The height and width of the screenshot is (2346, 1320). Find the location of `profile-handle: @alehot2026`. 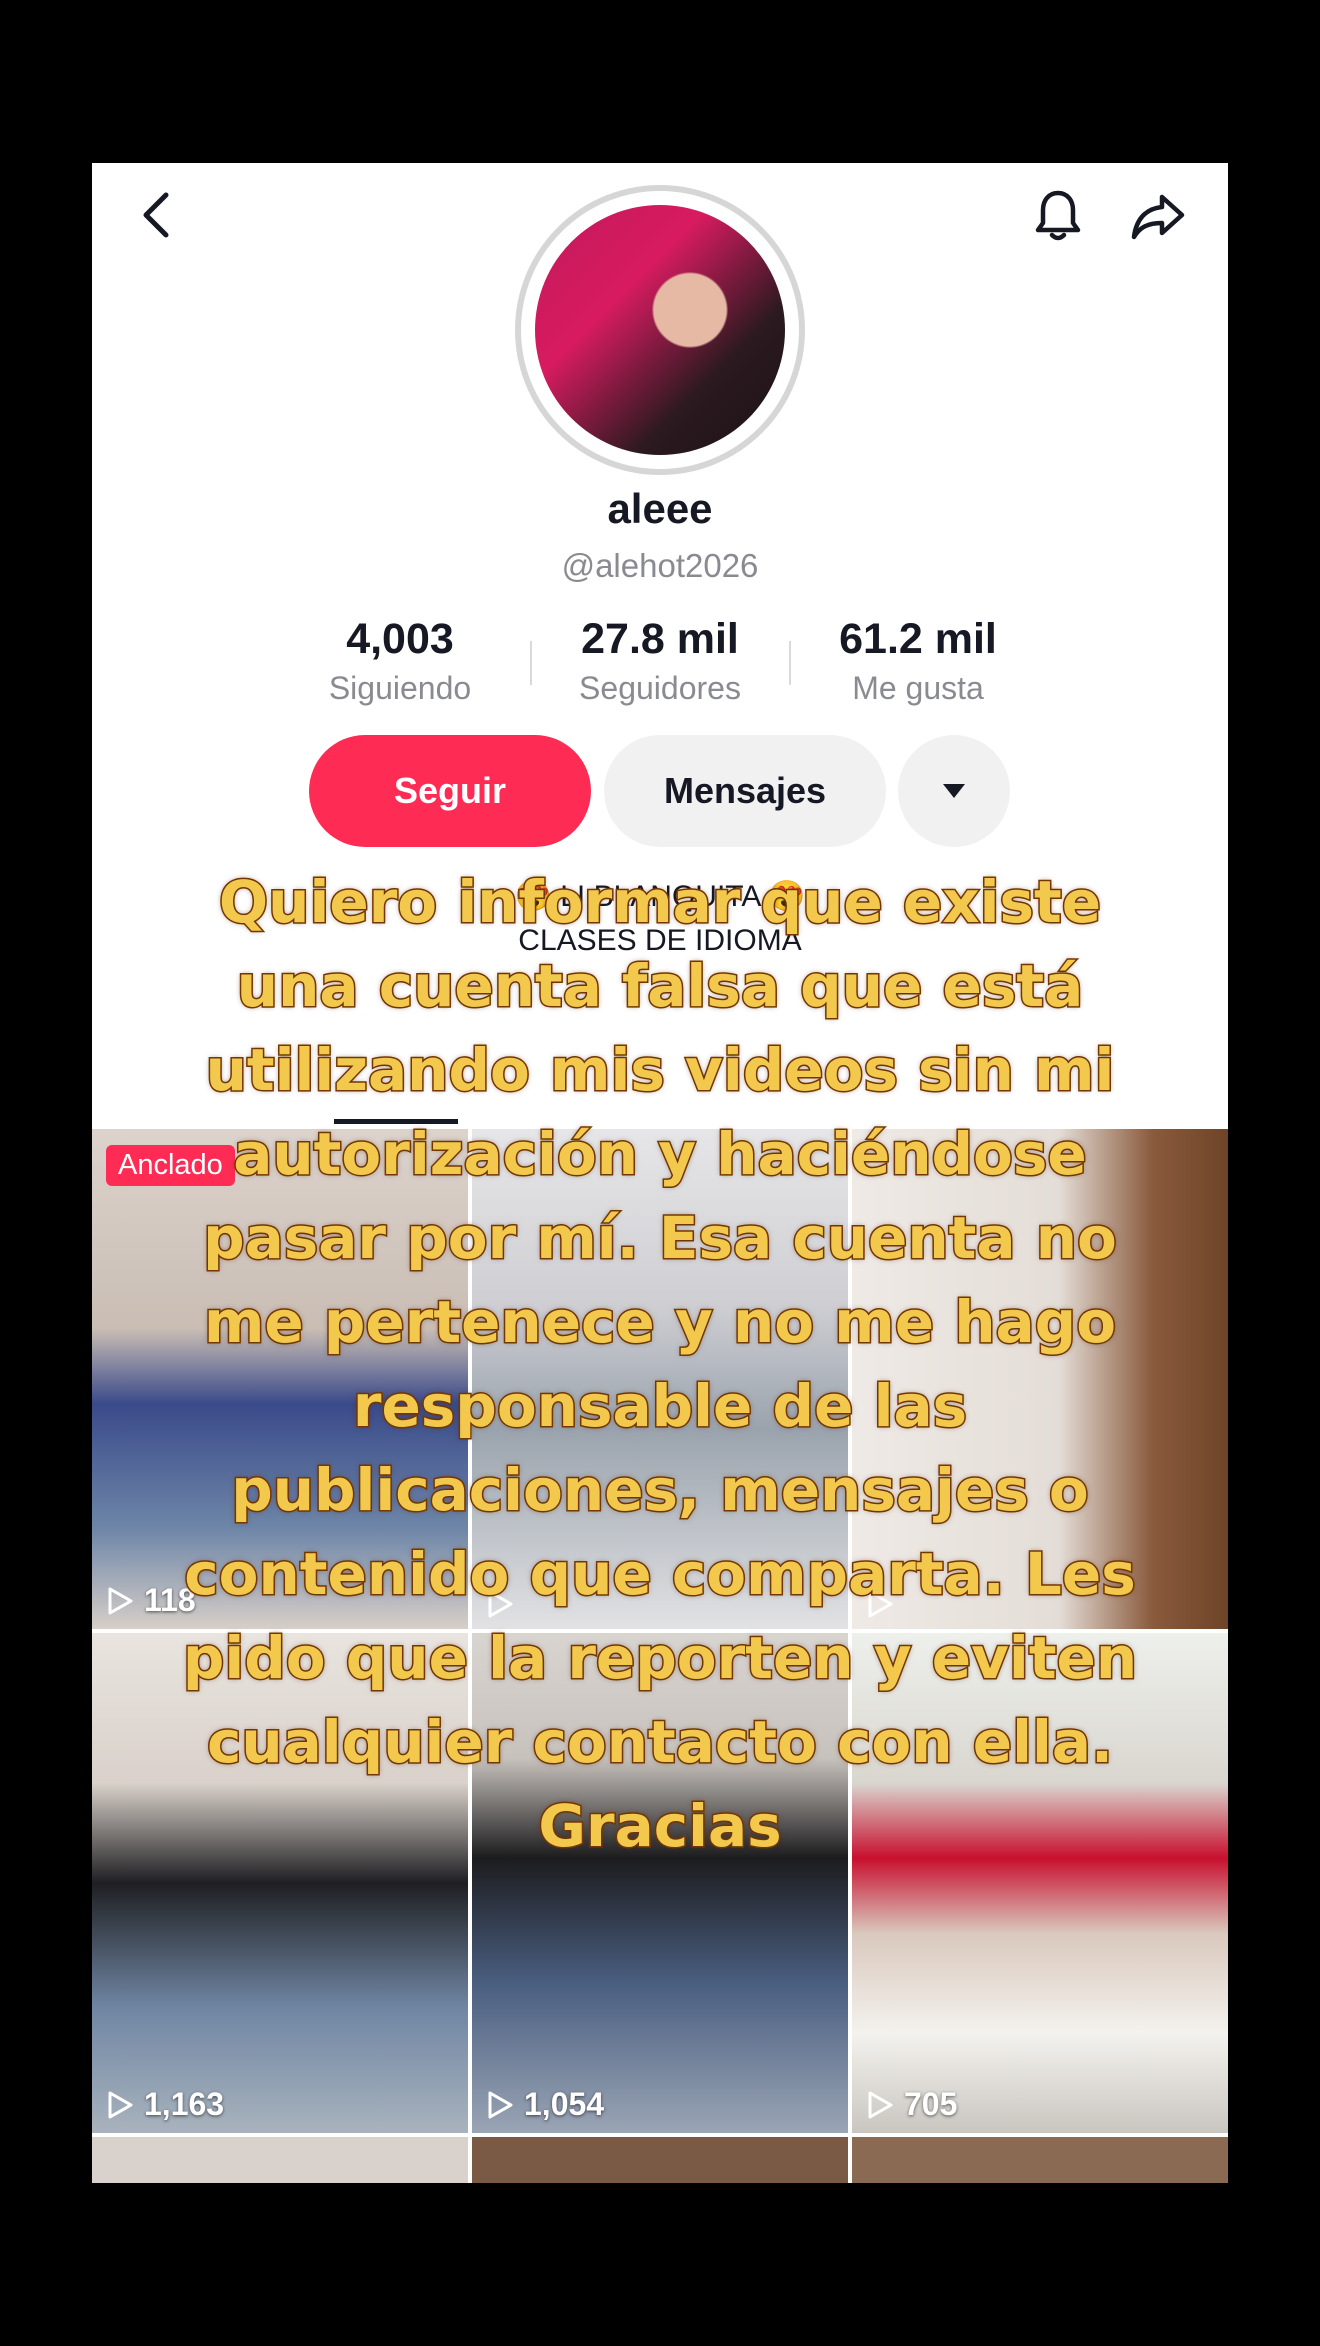

profile-handle: @alehot2026 is located at coordinates (660, 565).